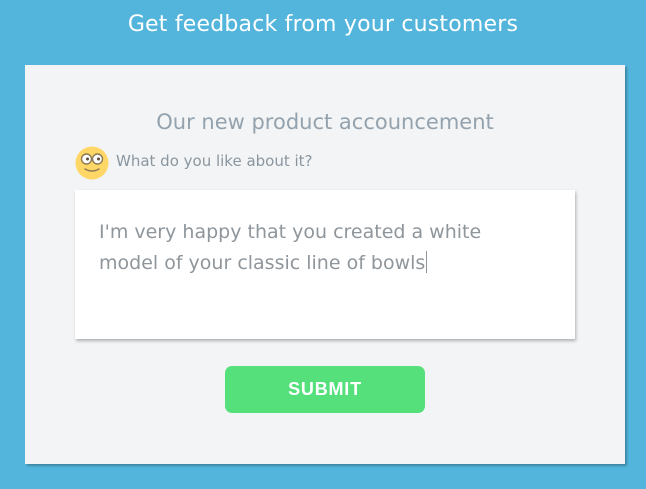 This screenshot has width=646, height=489. What do you see at coordinates (427, 262) in the screenshot?
I see `text-caret` at bounding box center [427, 262].